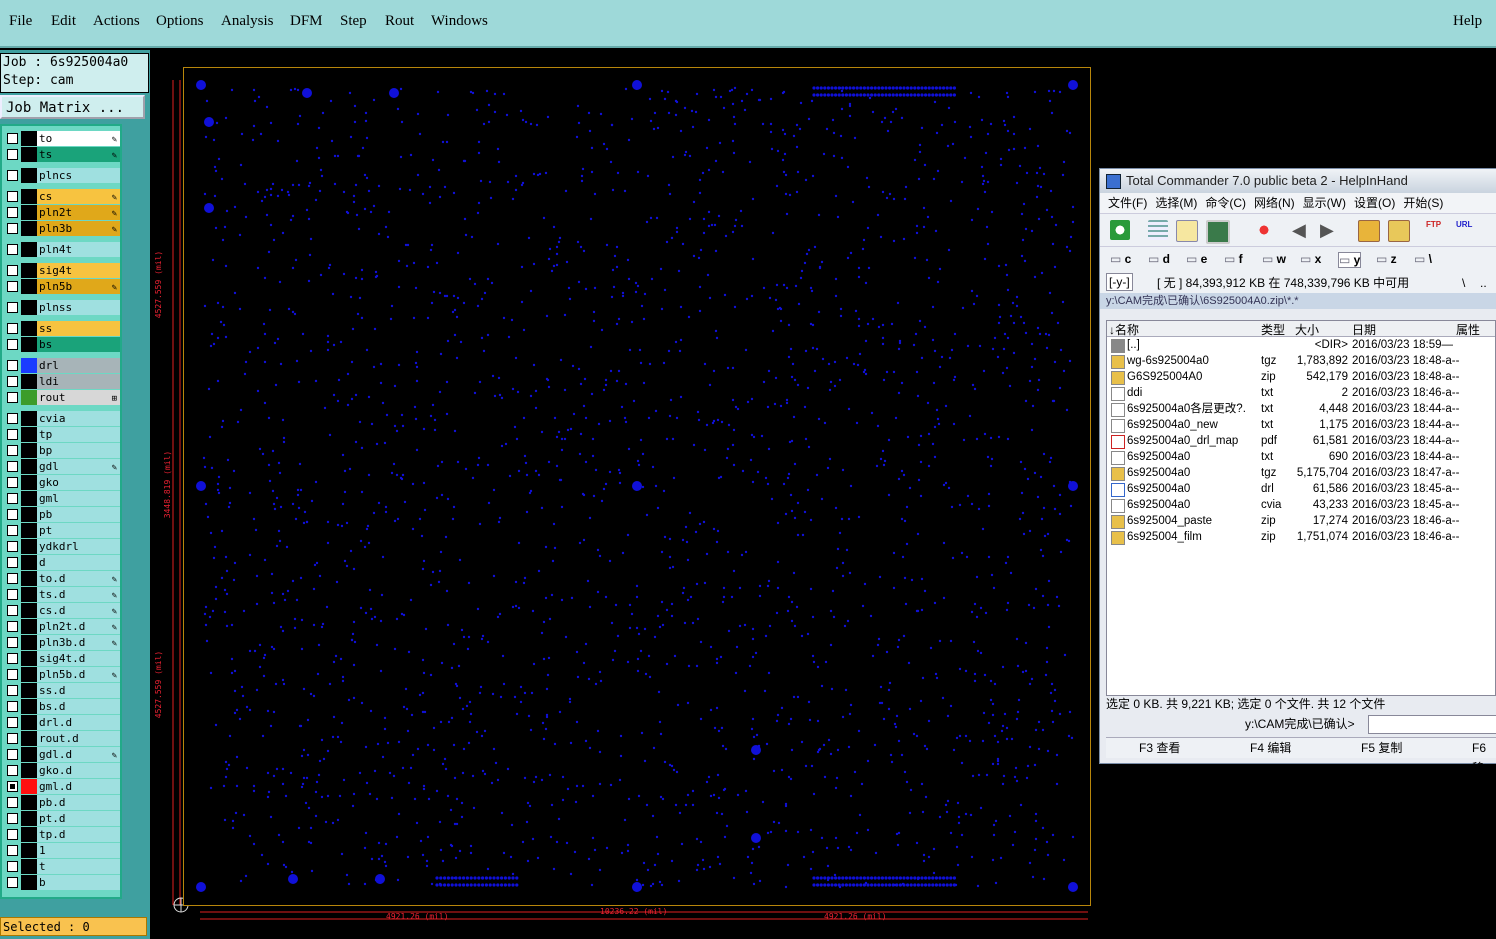 Image resolution: width=1496 pixels, height=939 pixels. What do you see at coordinates (62, 770) in the screenshot?
I see `layer-row: gko.d` at bounding box center [62, 770].